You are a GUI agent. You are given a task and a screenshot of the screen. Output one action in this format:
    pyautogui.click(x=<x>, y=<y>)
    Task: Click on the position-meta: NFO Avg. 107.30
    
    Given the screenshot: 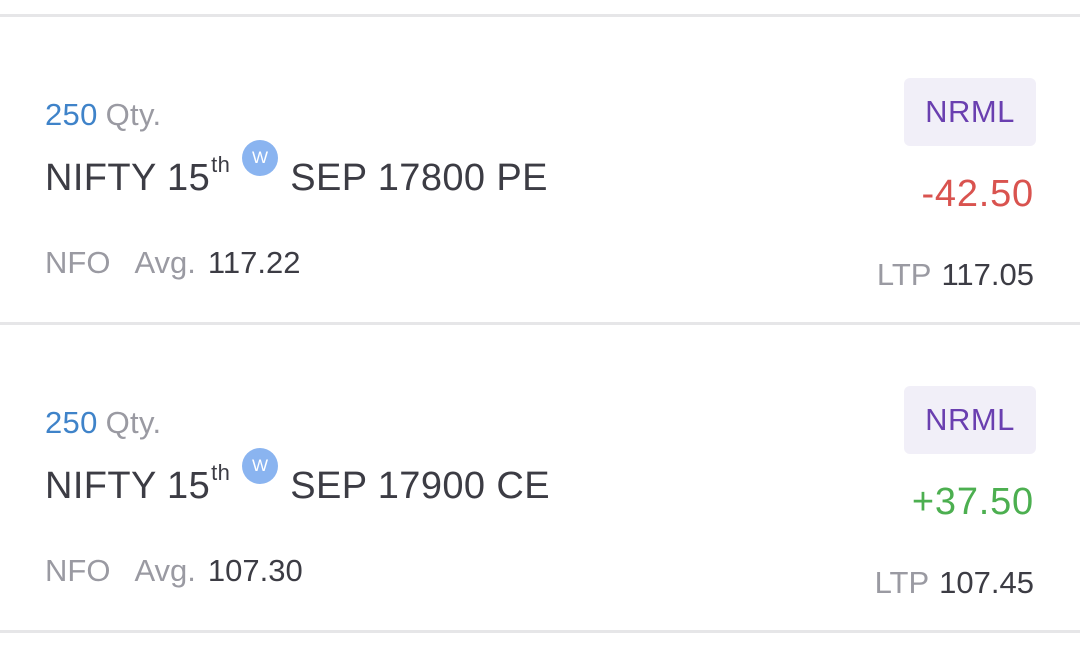 What is the action you would take?
    pyautogui.click(x=174, y=571)
    